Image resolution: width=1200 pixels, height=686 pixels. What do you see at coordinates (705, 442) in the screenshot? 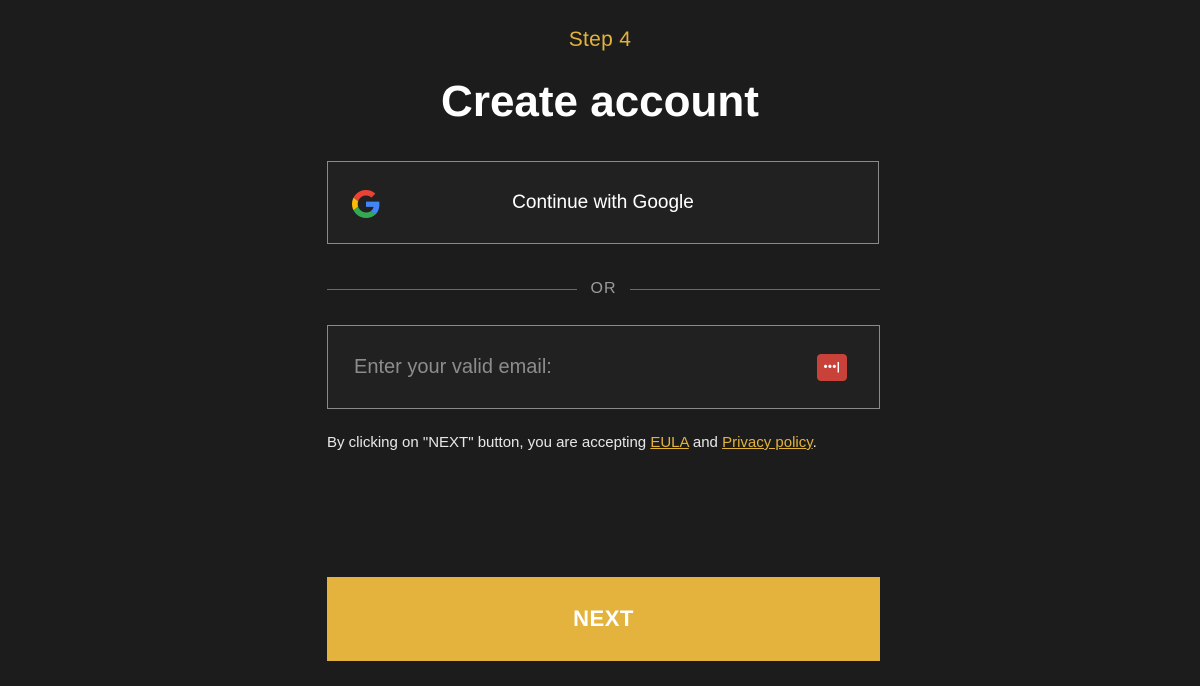
I see `terms-conjunction: and` at bounding box center [705, 442].